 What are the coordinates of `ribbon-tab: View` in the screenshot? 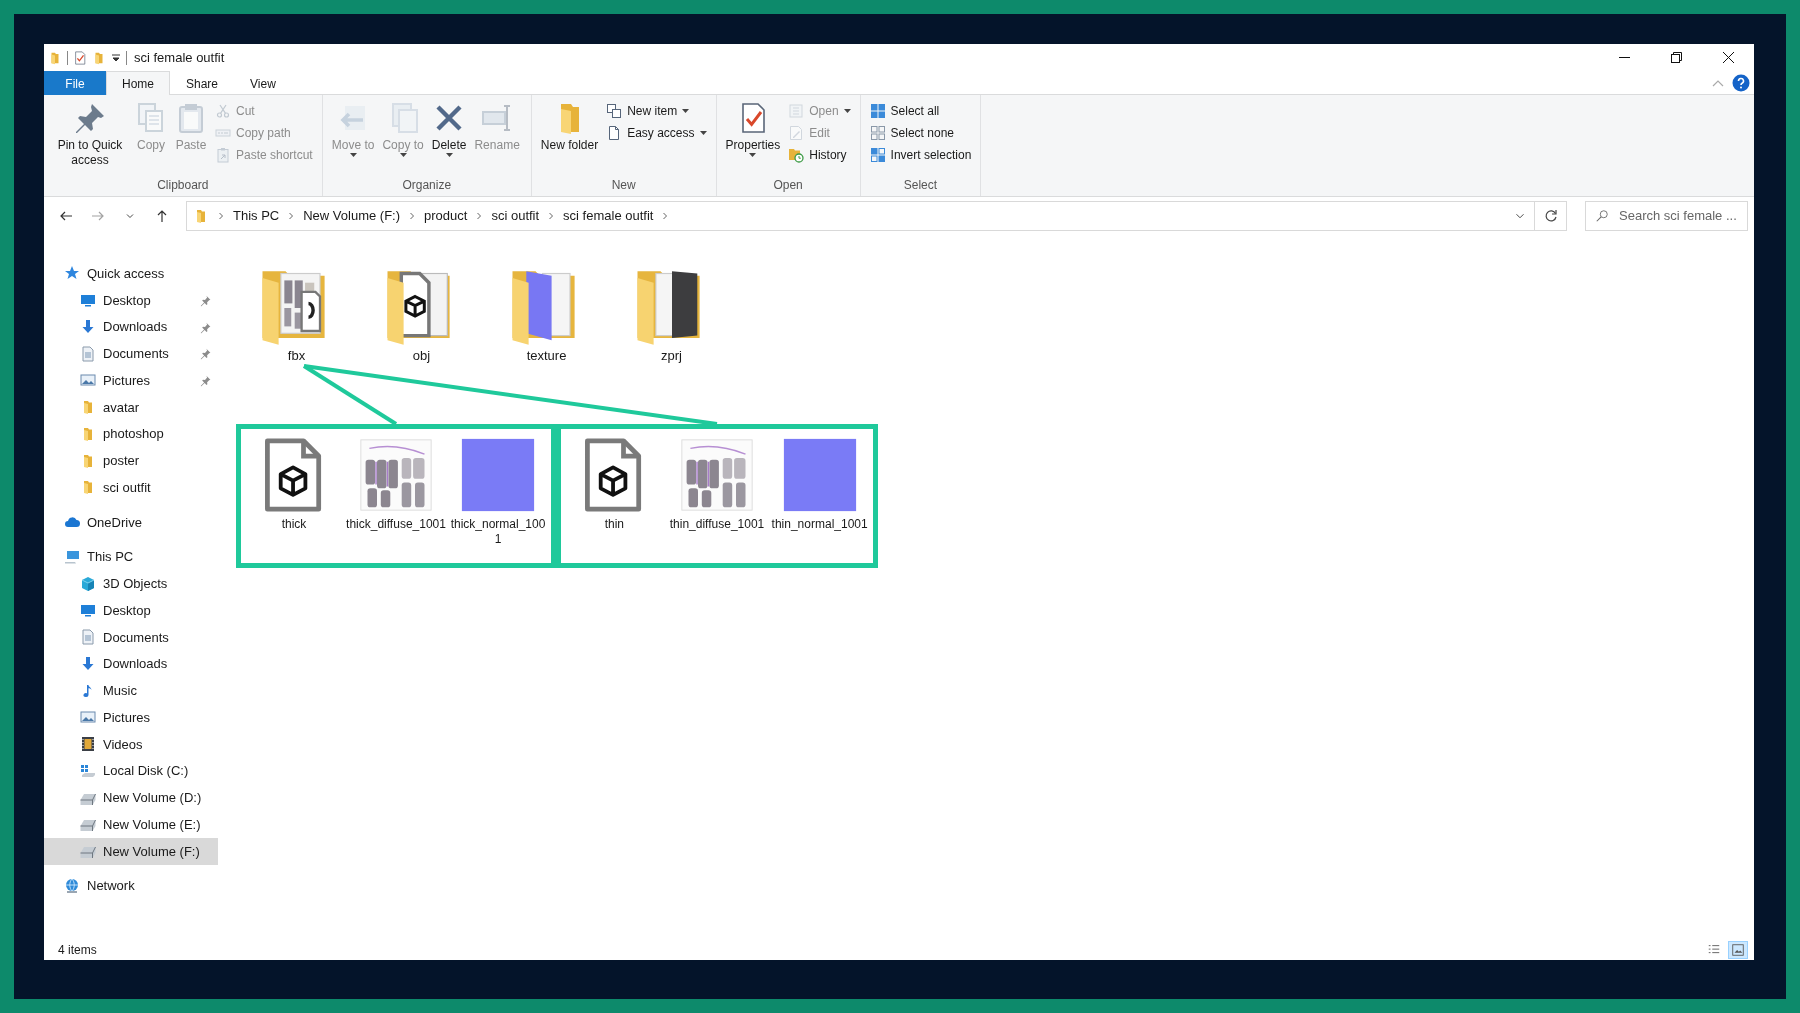 It's located at (263, 83).